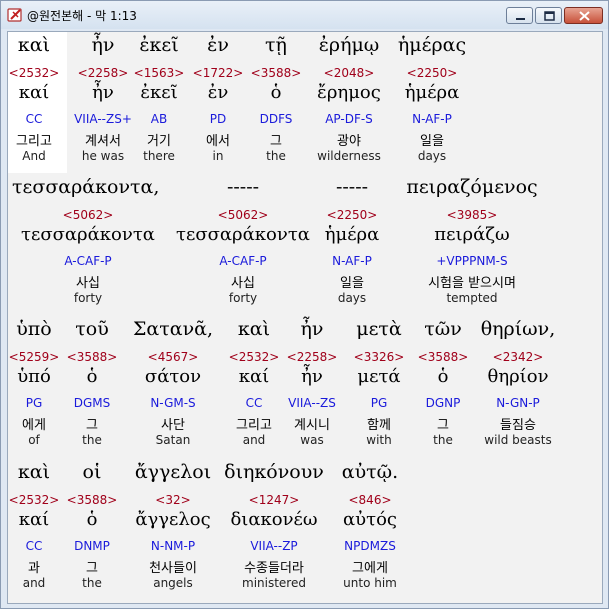  What do you see at coordinates (520, 19) in the screenshot?
I see `minimize-icon` at bounding box center [520, 19].